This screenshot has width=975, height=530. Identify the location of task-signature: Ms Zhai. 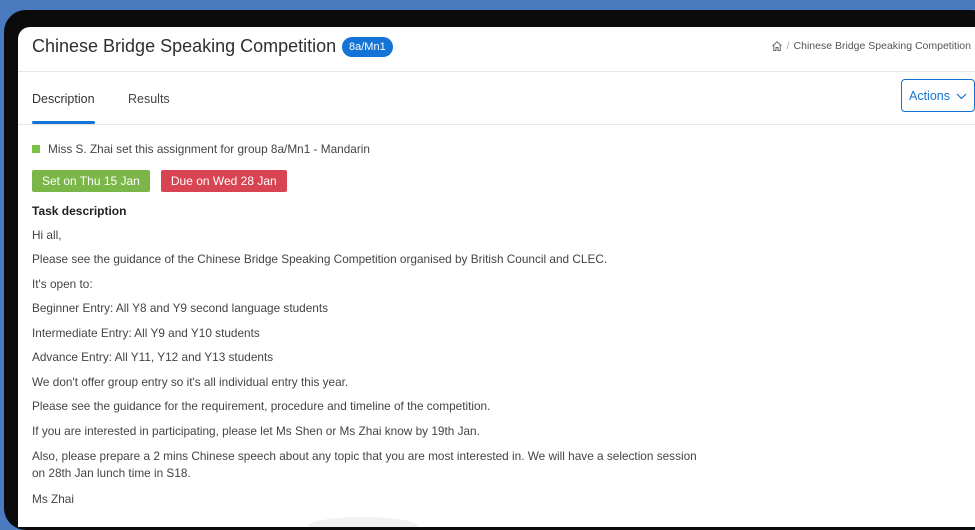
(53, 498).